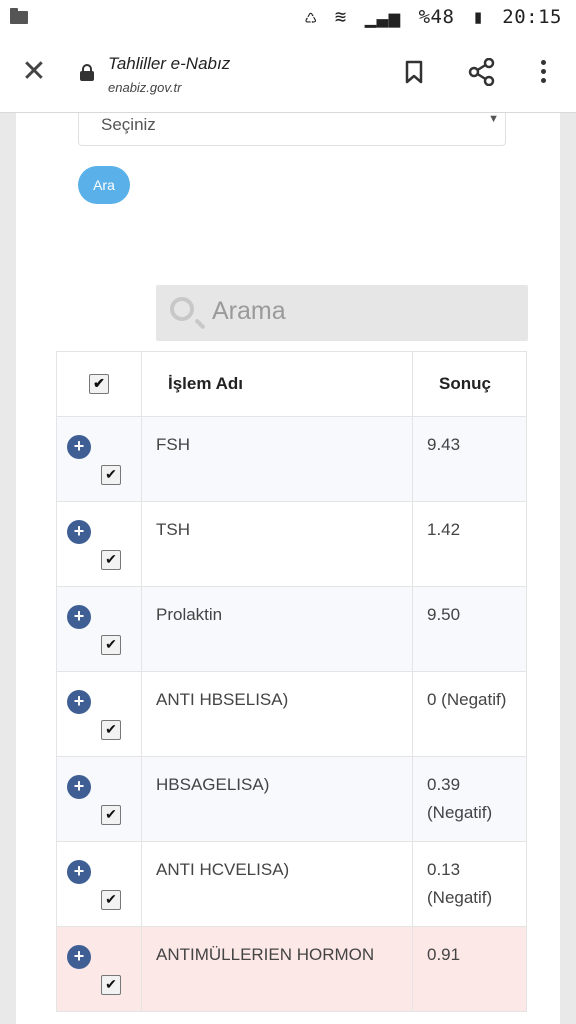 The image size is (576, 1024). What do you see at coordinates (249, 311) in the screenshot?
I see `search-placeholder: Arama` at bounding box center [249, 311].